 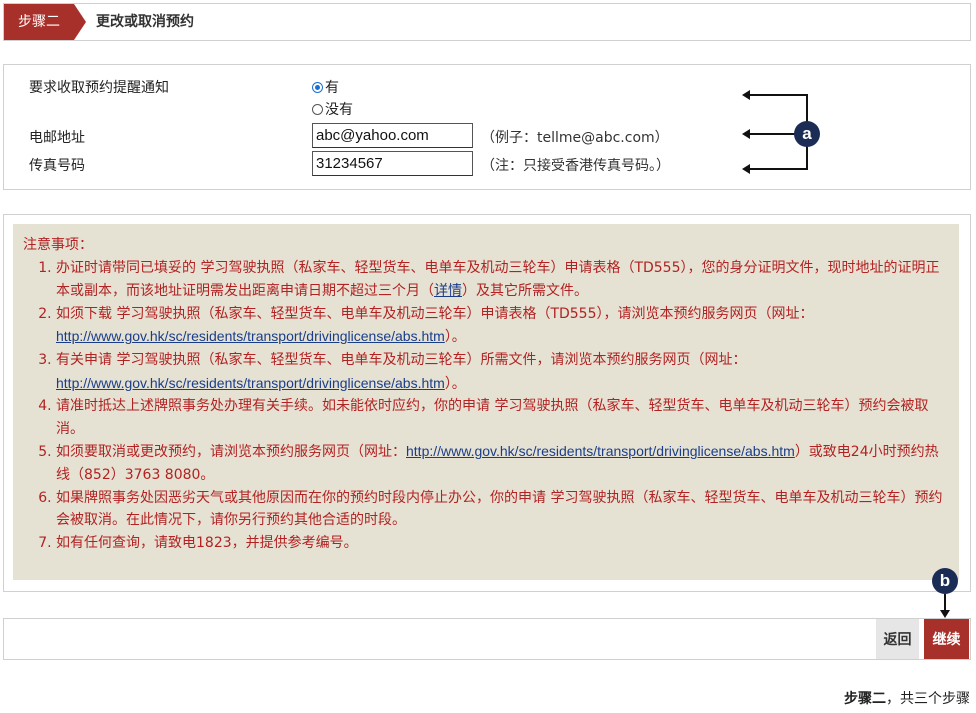 I want to click on note-1-details-link: 详情, so click(x=448, y=290).